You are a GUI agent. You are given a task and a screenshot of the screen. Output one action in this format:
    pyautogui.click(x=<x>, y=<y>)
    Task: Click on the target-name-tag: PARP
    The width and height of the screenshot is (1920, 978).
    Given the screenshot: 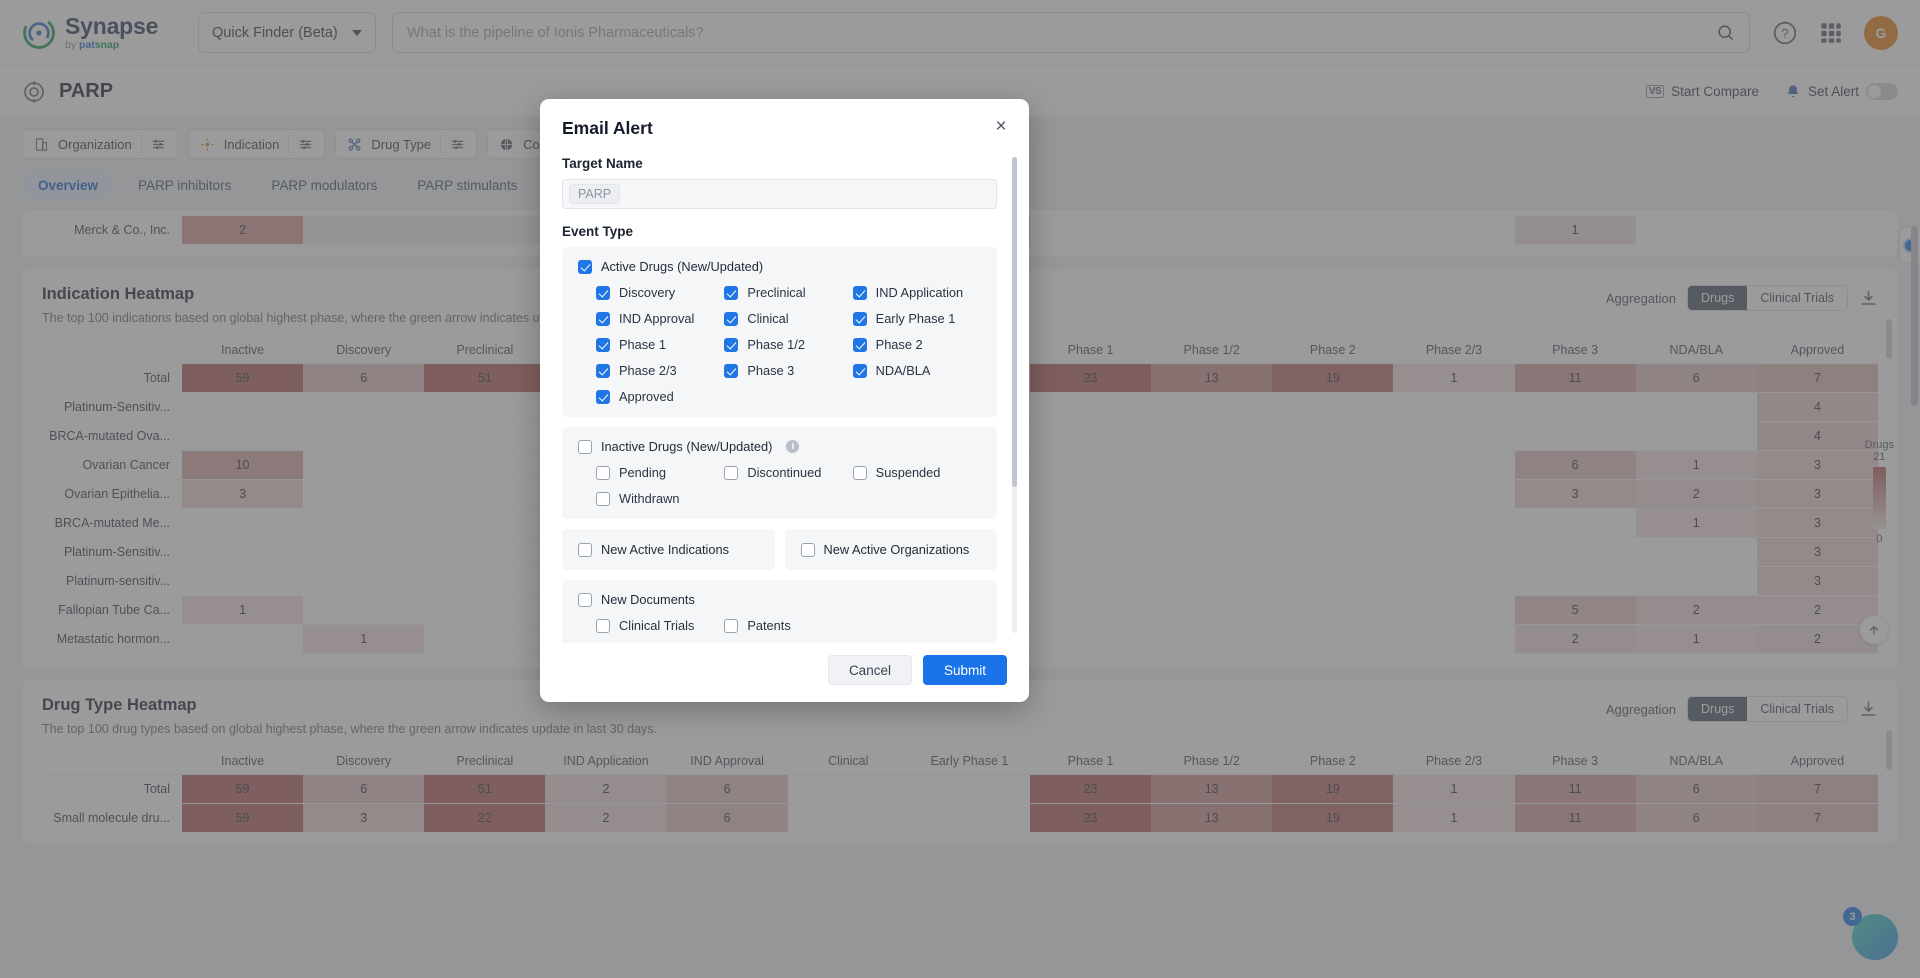 What is the action you would take?
    pyautogui.click(x=595, y=194)
    